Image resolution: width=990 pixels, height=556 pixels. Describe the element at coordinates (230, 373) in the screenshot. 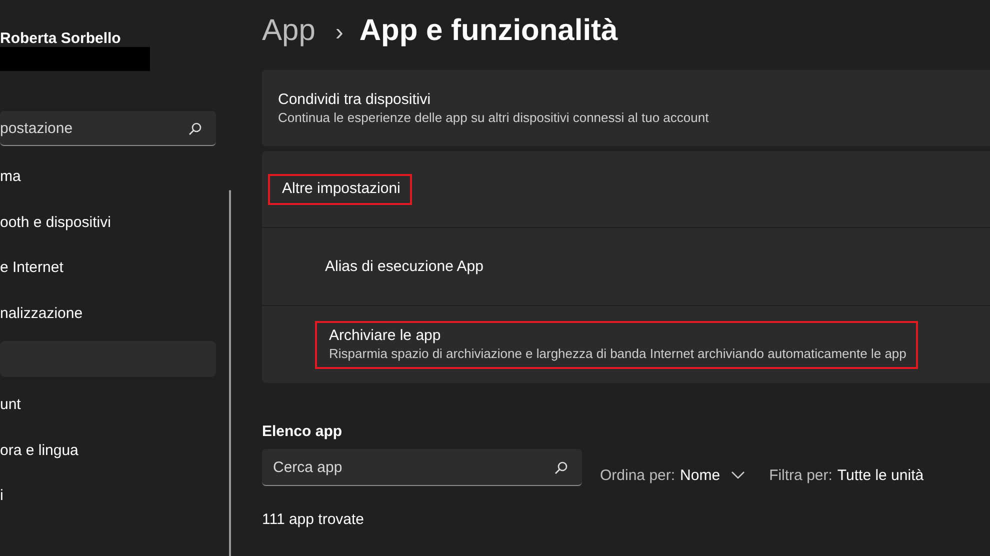

I see `scrollbar` at that location.